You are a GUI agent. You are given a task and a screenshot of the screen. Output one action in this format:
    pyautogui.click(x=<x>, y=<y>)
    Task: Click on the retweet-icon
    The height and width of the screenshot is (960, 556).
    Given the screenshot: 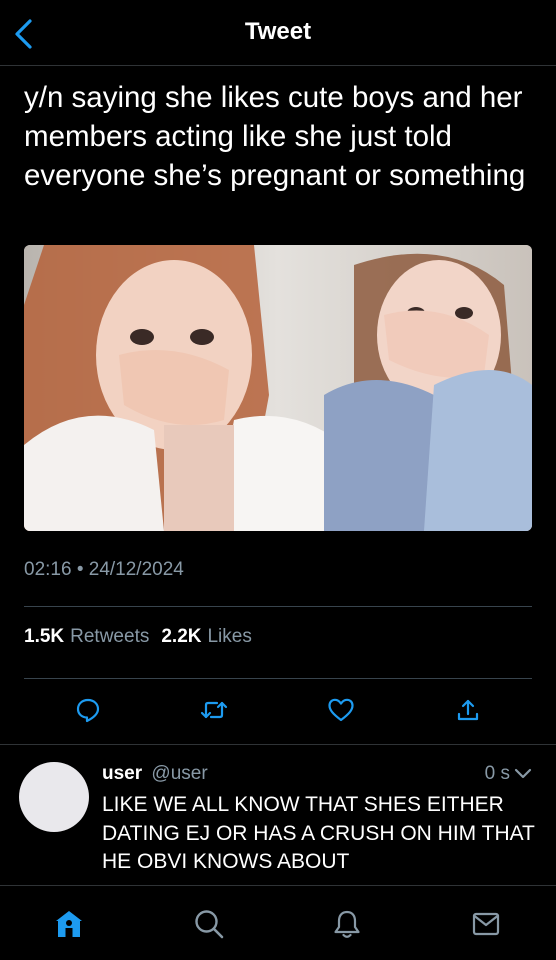 What is the action you would take?
    pyautogui.click(x=214, y=710)
    